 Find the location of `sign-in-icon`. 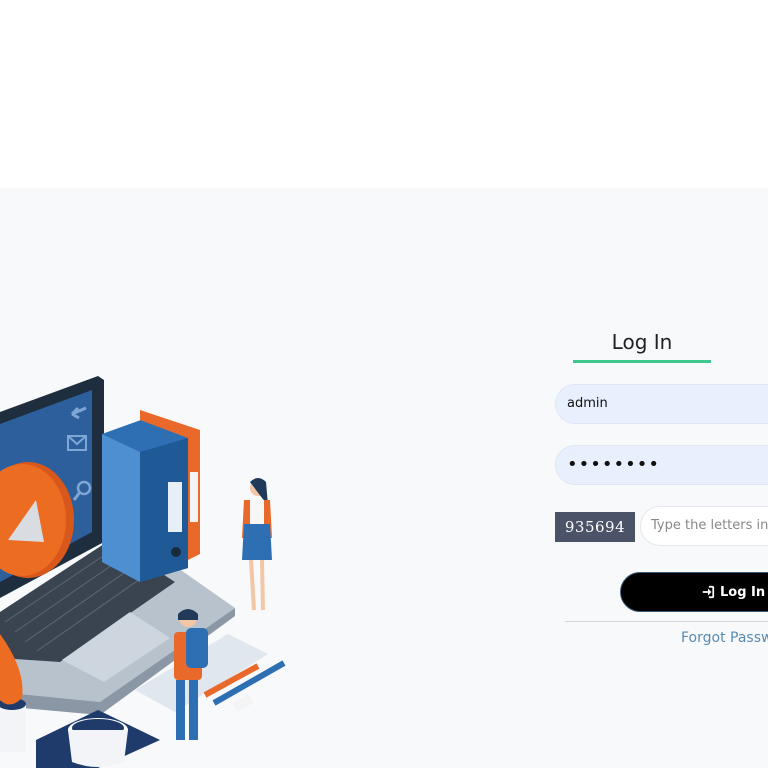

sign-in-icon is located at coordinates (708, 592).